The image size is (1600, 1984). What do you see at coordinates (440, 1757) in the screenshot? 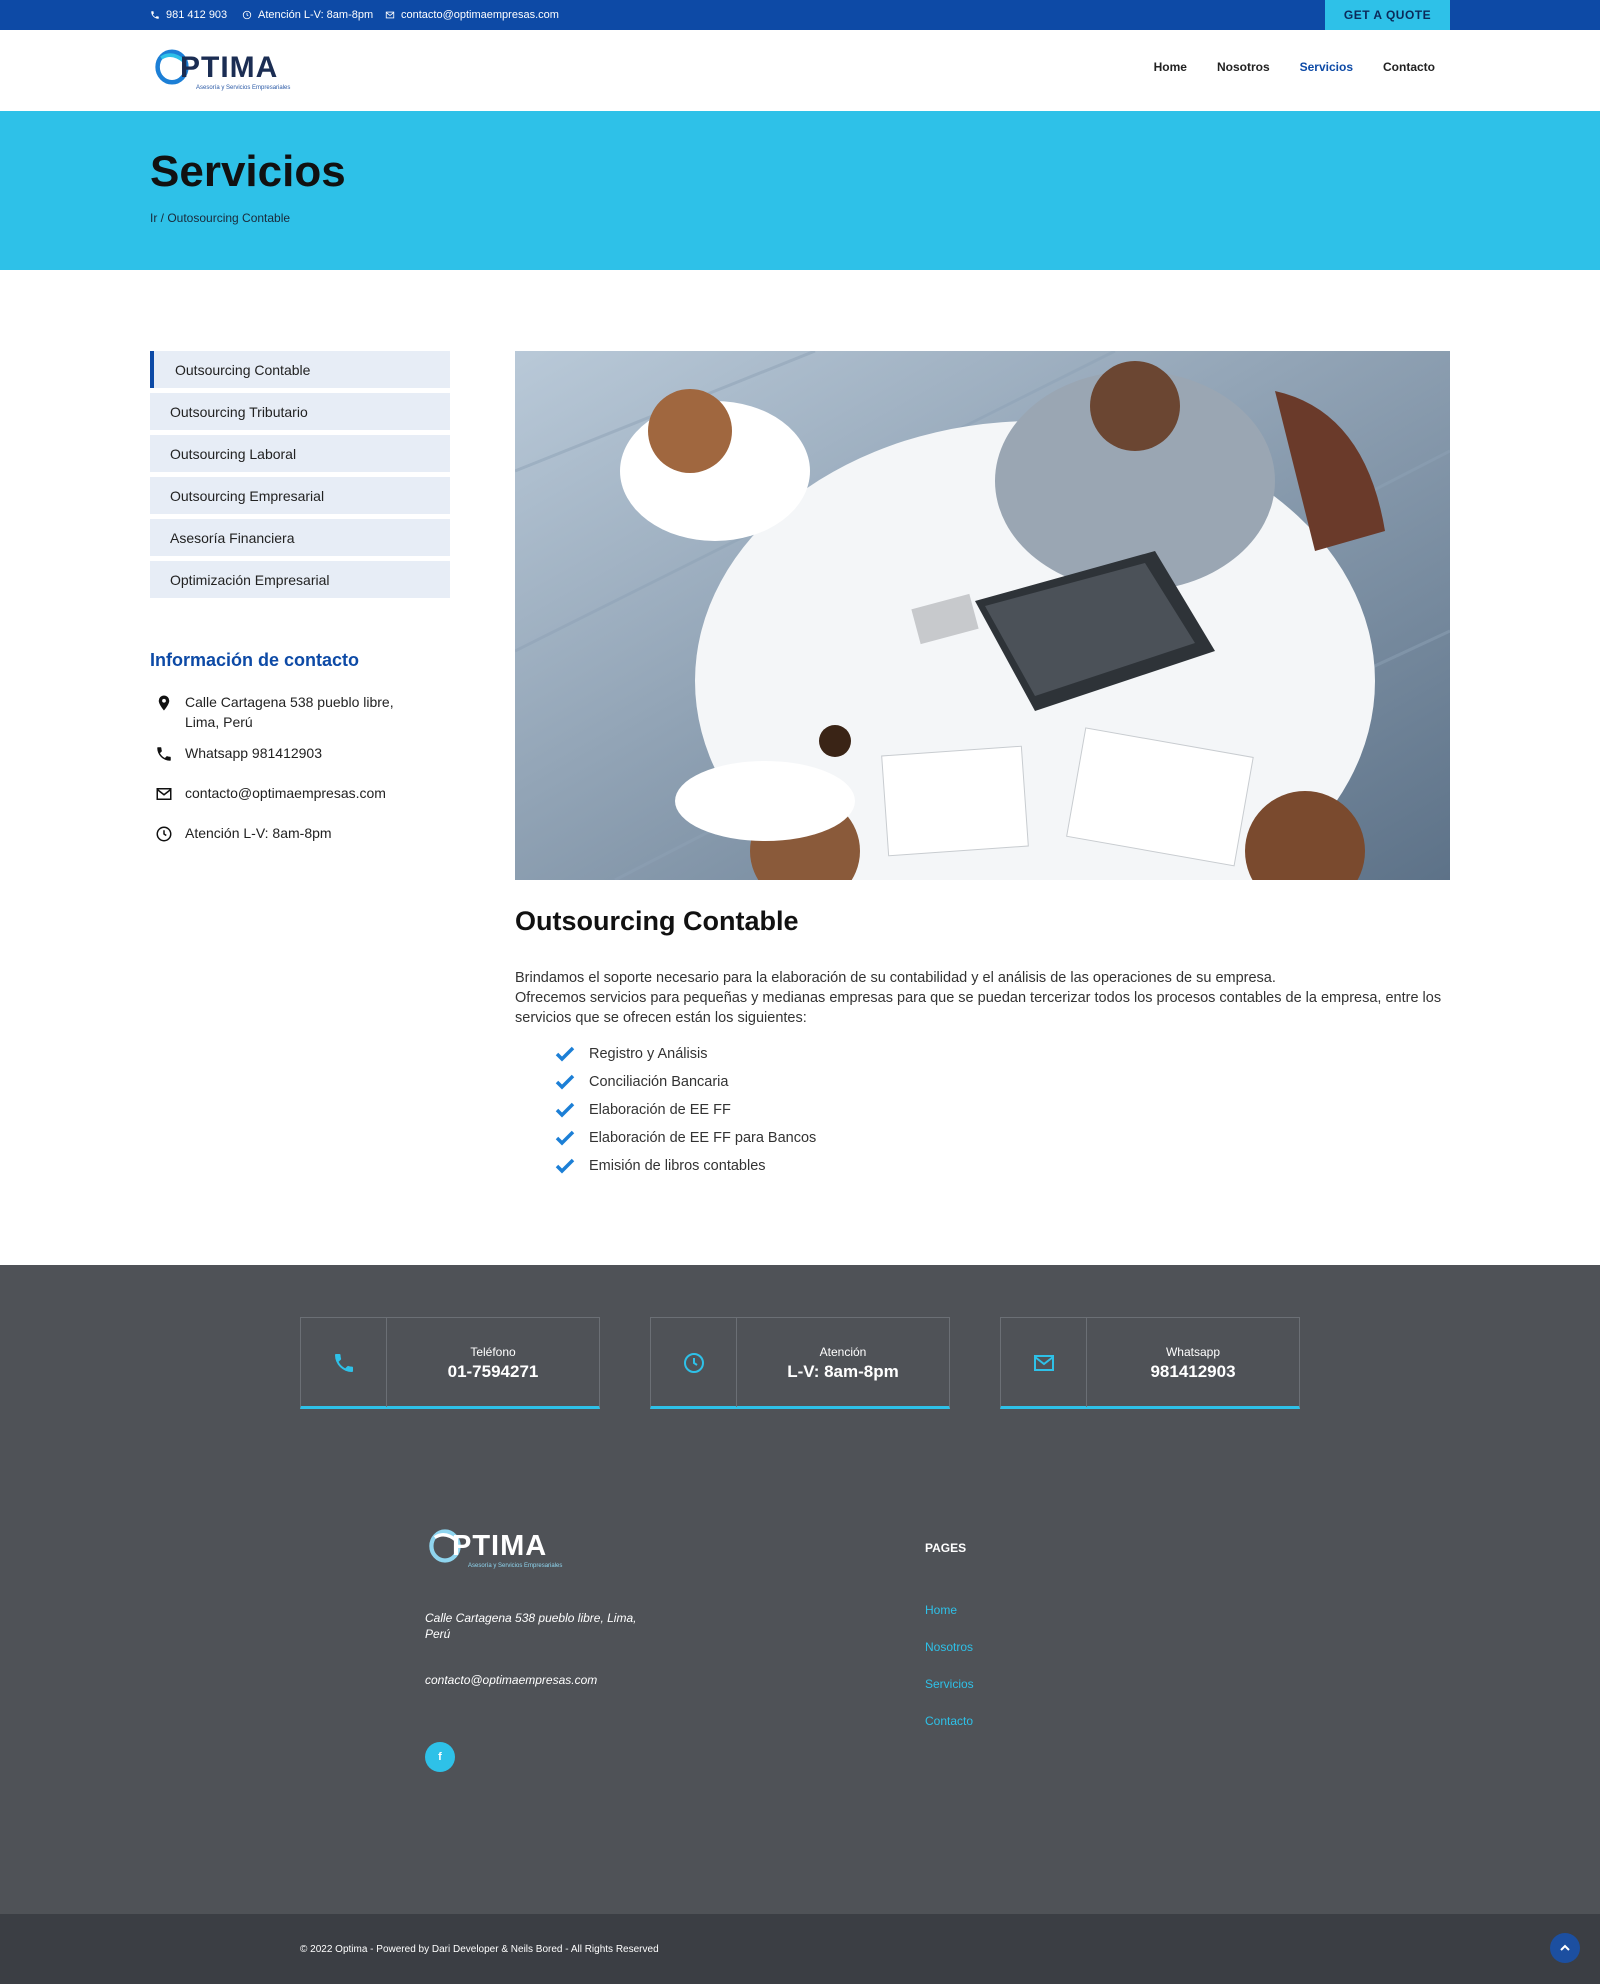
I see `facebook-button: f` at bounding box center [440, 1757].